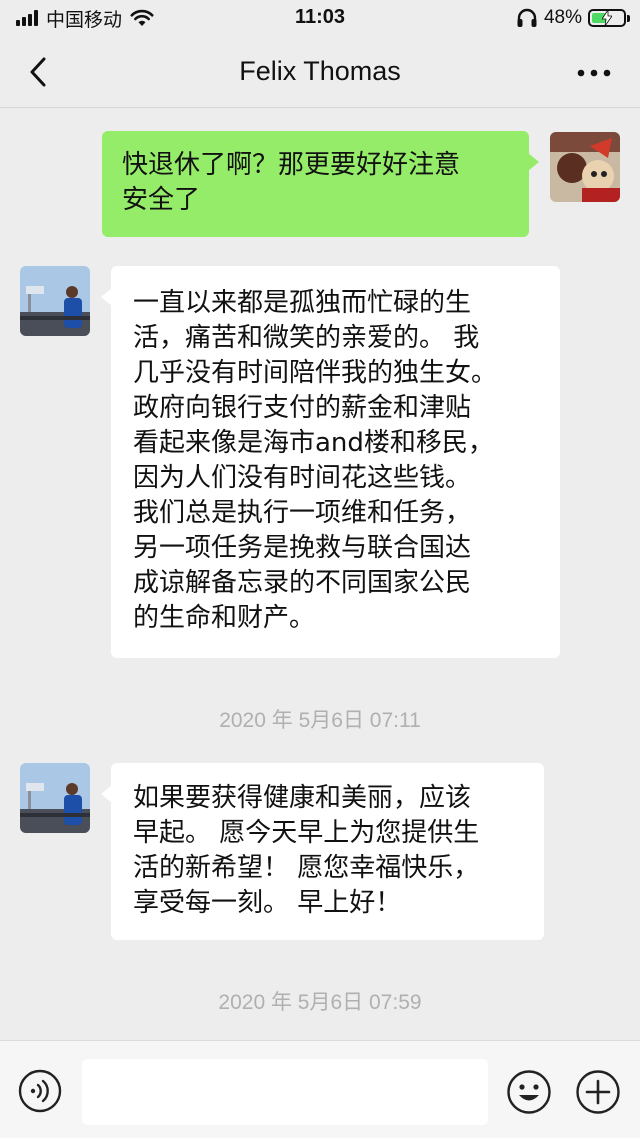 This screenshot has width=640, height=1138. What do you see at coordinates (320, 720) in the screenshot?
I see `timestamp: 2020 年 5月6日 07:11` at bounding box center [320, 720].